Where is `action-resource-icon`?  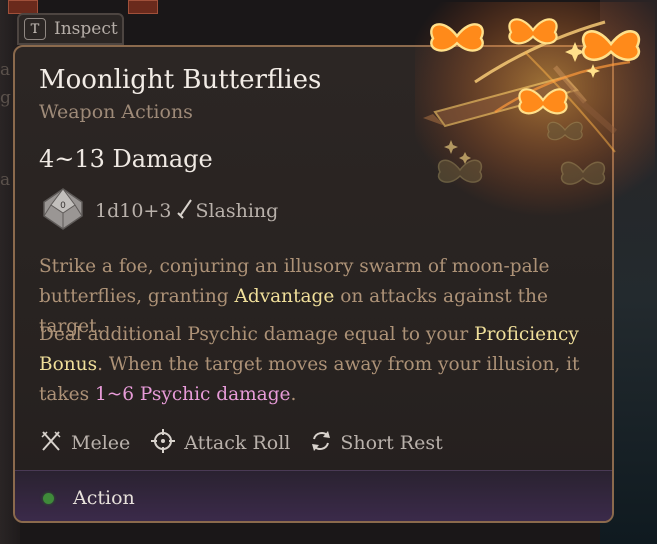 action-resource-icon is located at coordinates (48, 498).